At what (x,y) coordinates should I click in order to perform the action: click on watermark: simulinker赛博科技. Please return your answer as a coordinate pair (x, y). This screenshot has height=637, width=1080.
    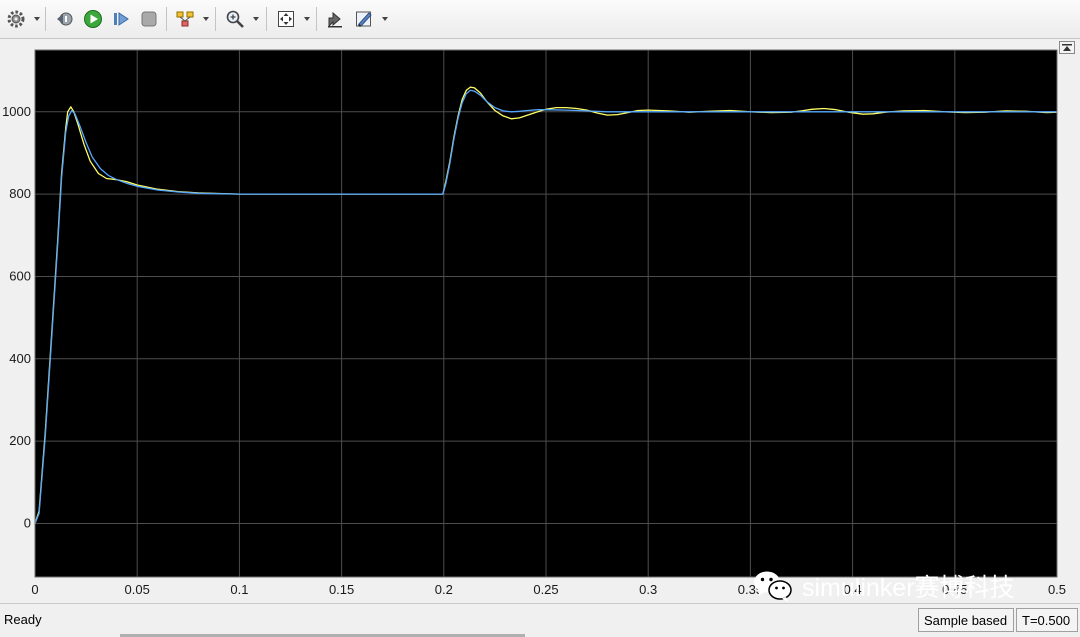
    Looking at the image, I should click on (883, 586).